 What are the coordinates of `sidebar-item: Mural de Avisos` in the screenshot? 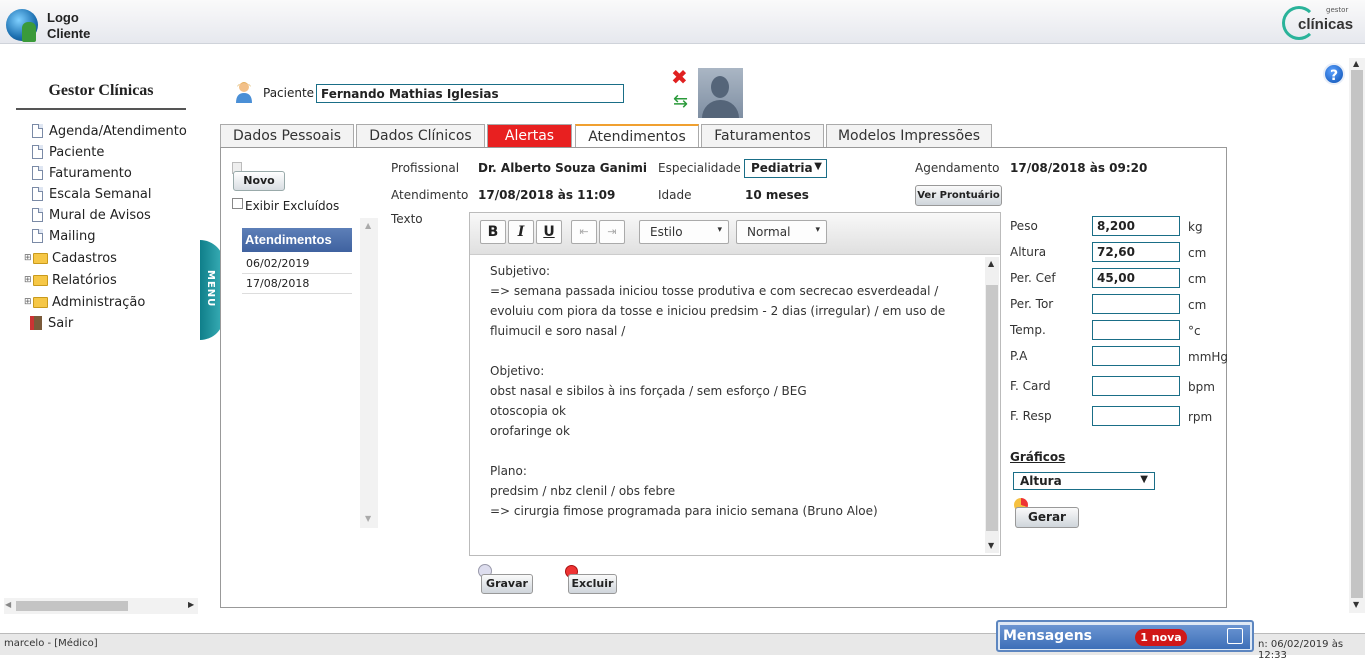 It's located at (87, 215).